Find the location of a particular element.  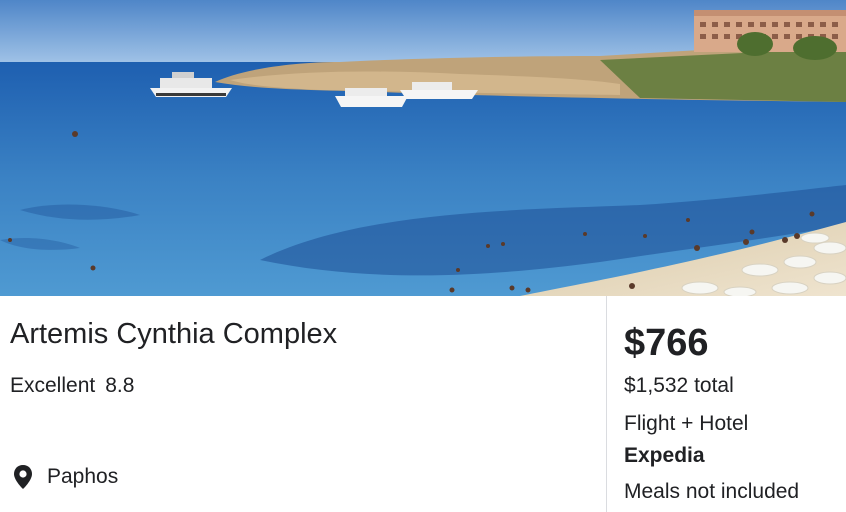

hotel-location: Paphos is located at coordinates (65, 477).